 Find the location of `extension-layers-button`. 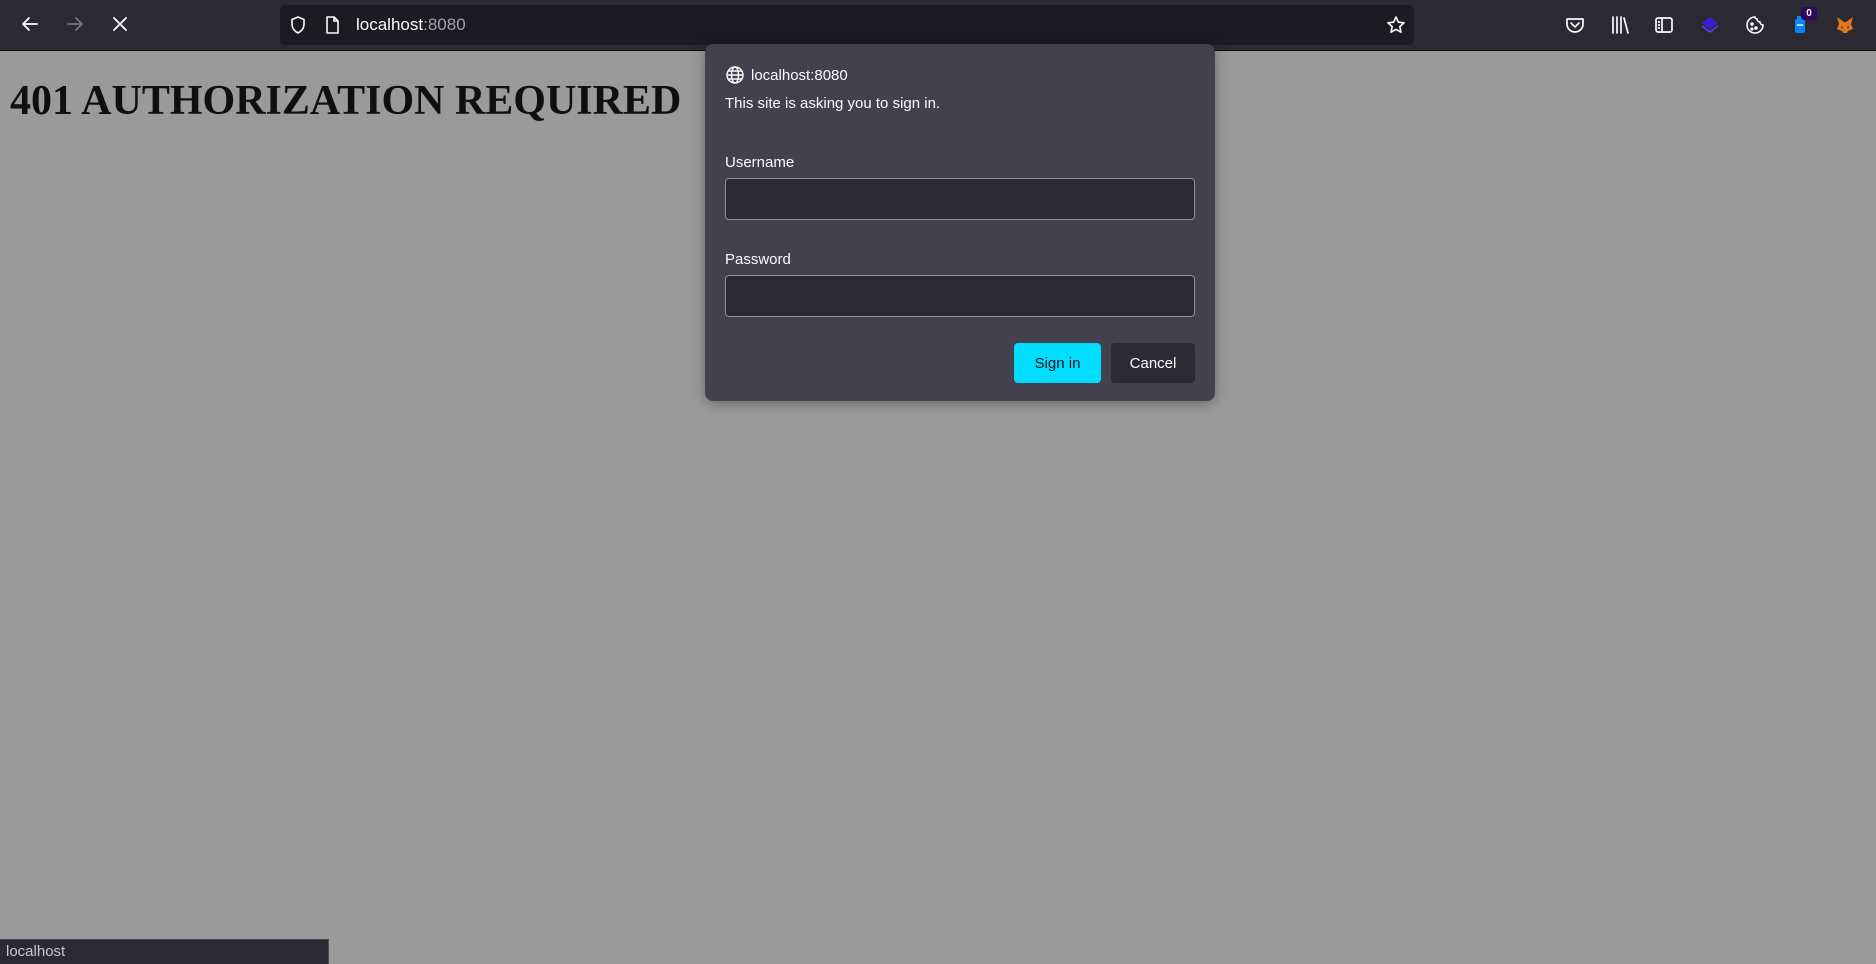

extension-layers-button is located at coordinates (1710, 25).